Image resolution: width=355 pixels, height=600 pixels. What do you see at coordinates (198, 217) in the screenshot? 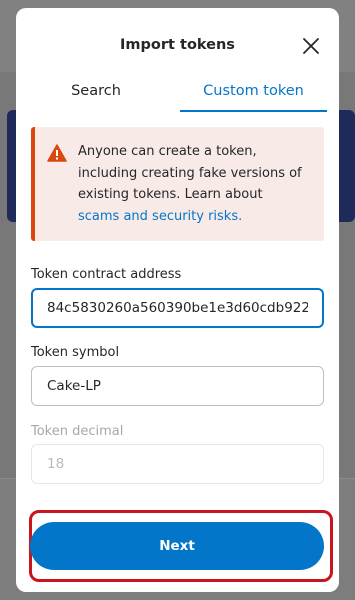
I see `scams-security-risks-link: scams and security risks.` at bounding box center [198, 217].